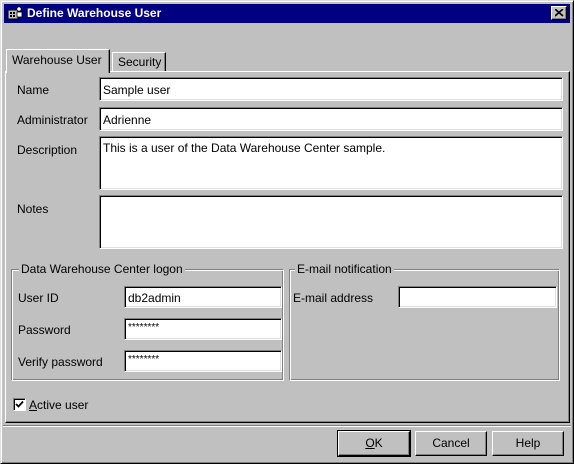 The image size is (574, 464). I want to click on tab-warehouse-user: Warehouse User, so click(58, 61).